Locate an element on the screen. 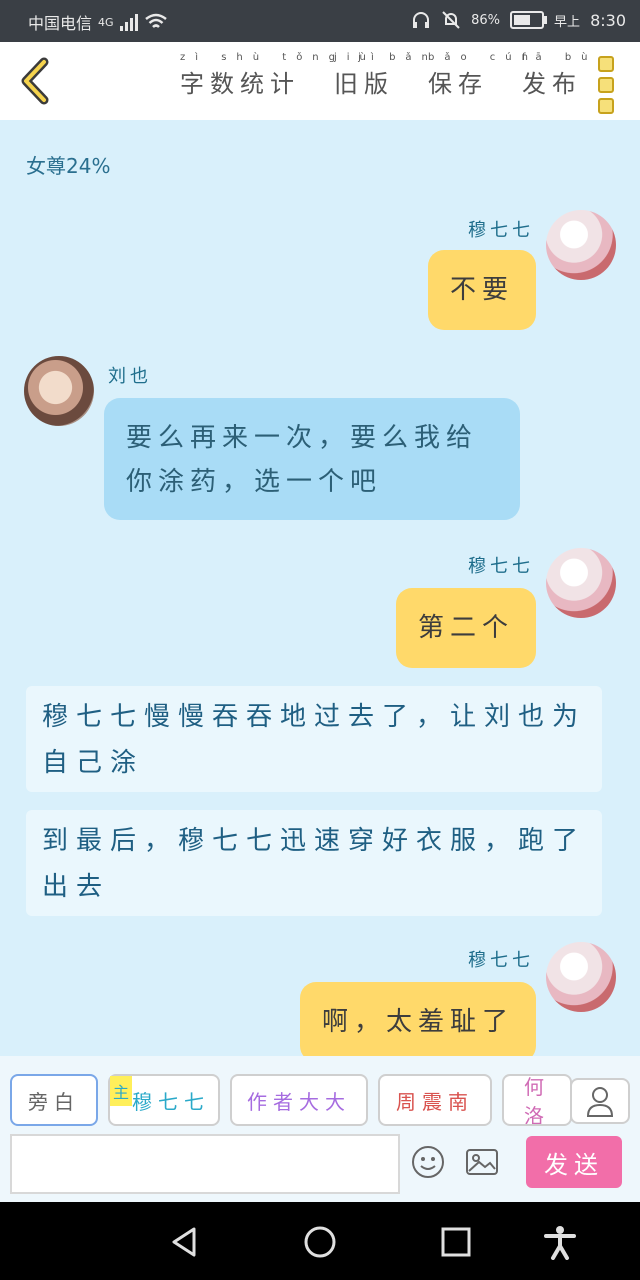  chip-character: 何洛 is located at coordinates (537, 1100).